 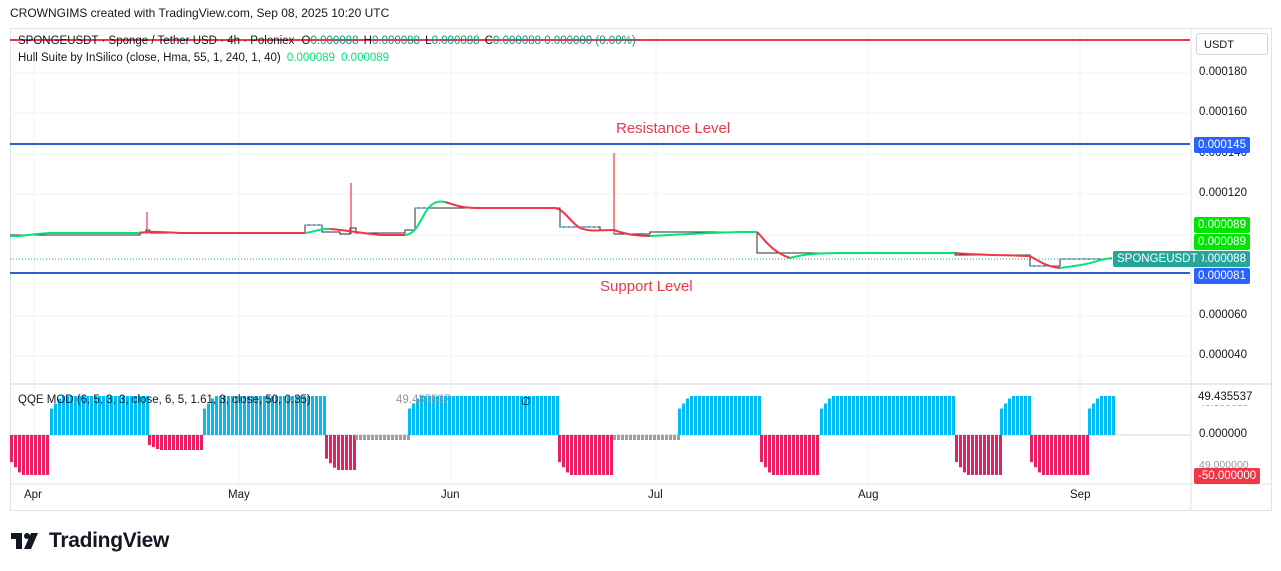 What do you see at coordinates (1157, 259) in the screenshot?
I see `symbol-tag: SPONGEUSDT` at bounding box center [1157, 259].